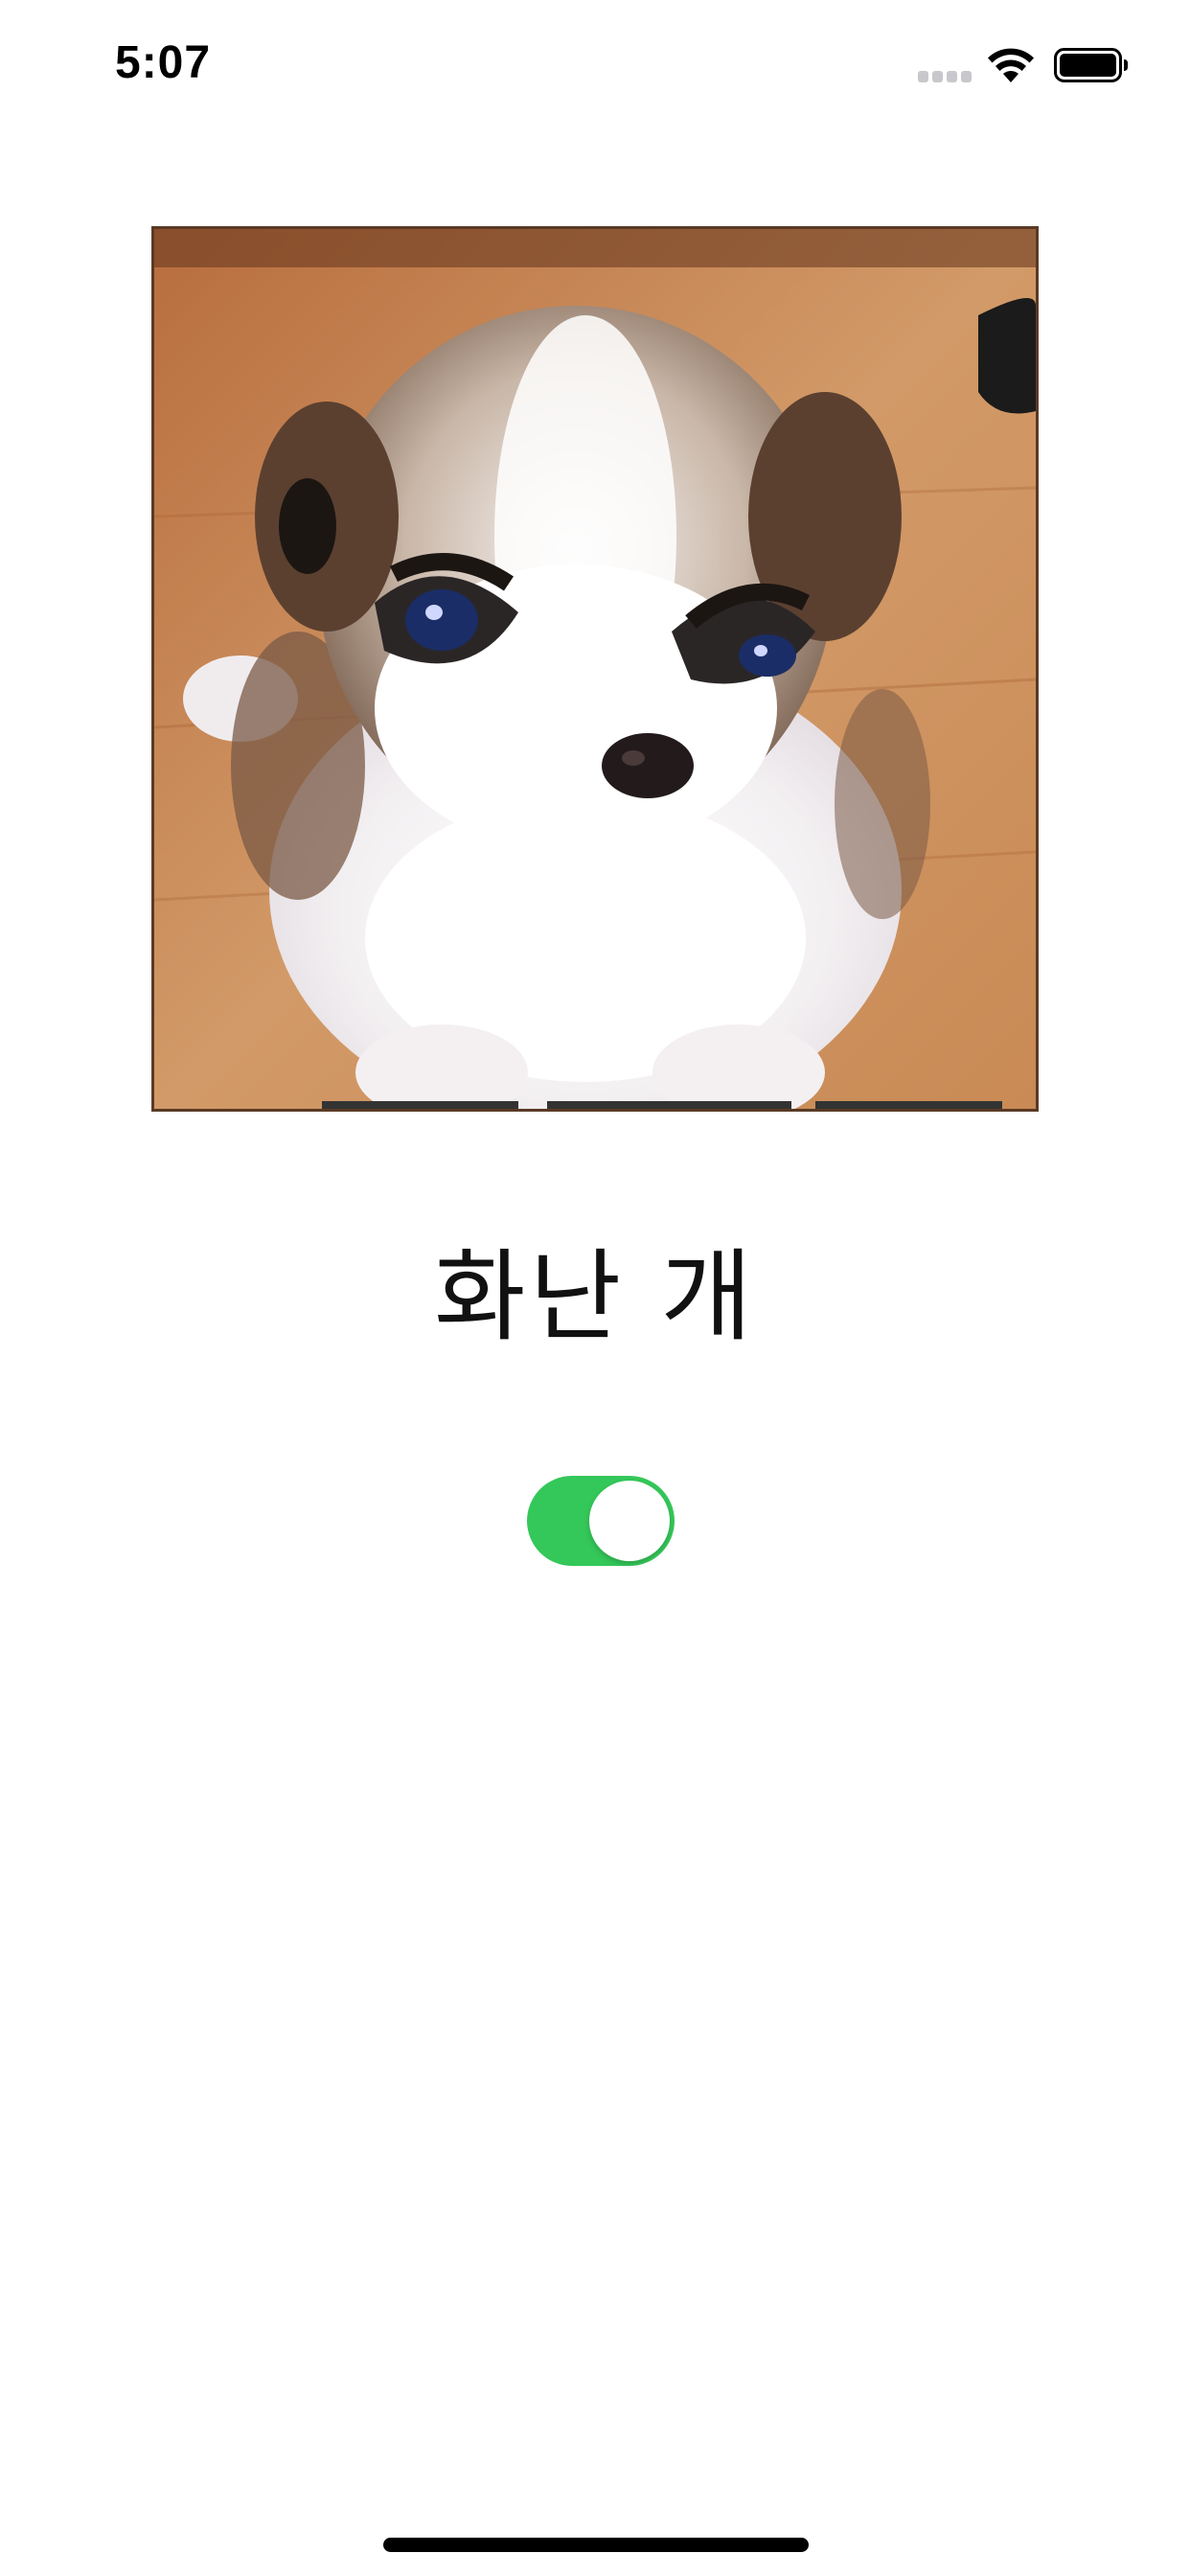  I want to click on status-time: 5:07, so click(163, 63).